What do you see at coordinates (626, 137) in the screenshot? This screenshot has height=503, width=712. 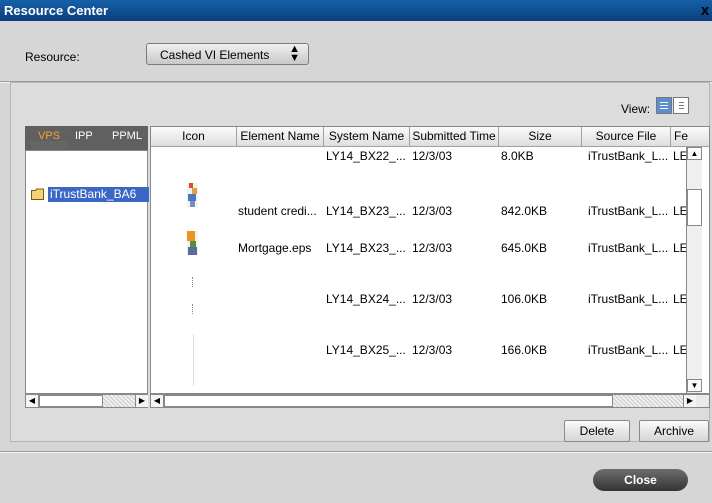 I see `column-header-source-file: Source File` at bounding box center [626, 137].